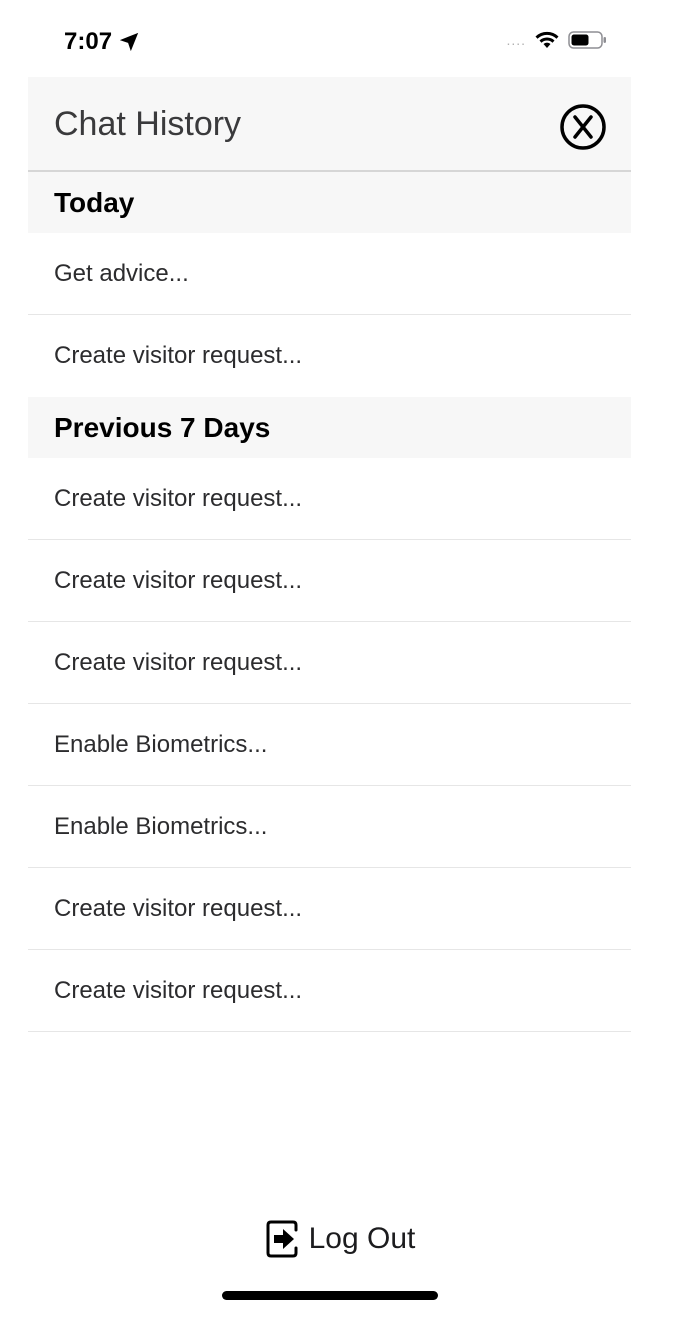 This screenshot has height=1336, width=680. I want to click on section-header-today: Today, so click(329, 202).